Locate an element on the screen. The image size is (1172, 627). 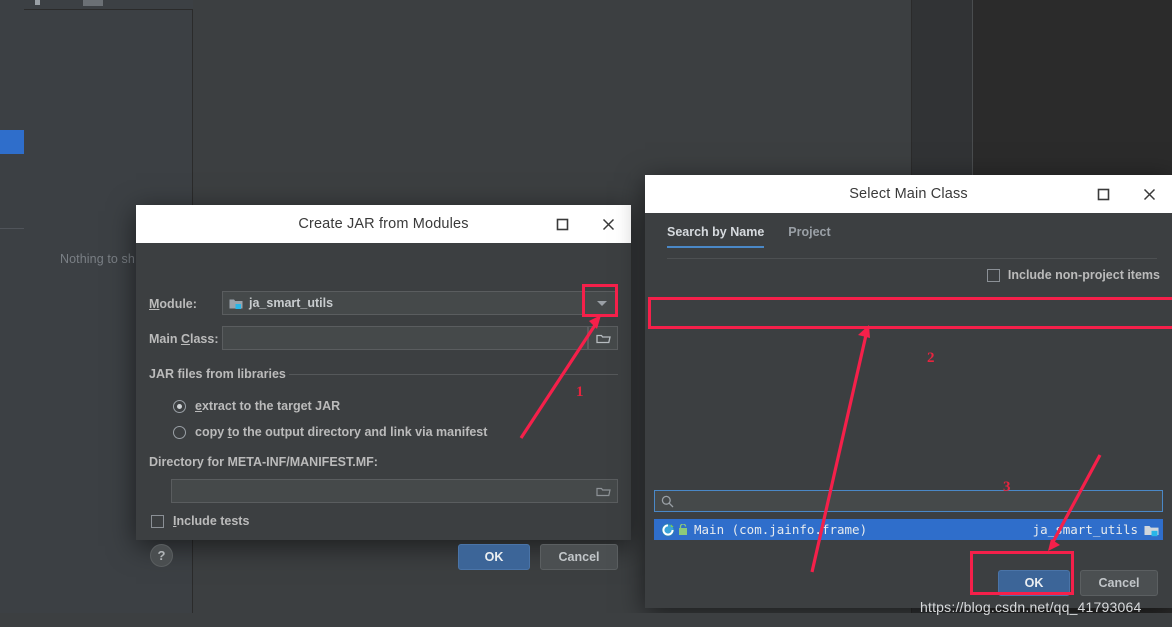
manifest-dir-label: Directory for META-INF/MANIFEST.MF: is located at coordinates (263, 462).